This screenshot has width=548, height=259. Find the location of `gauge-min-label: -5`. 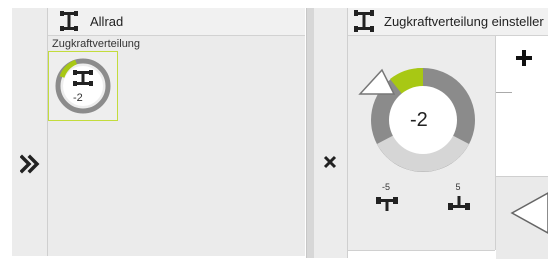

gauge-min-label: -5 is located at coordinates (385, 187).